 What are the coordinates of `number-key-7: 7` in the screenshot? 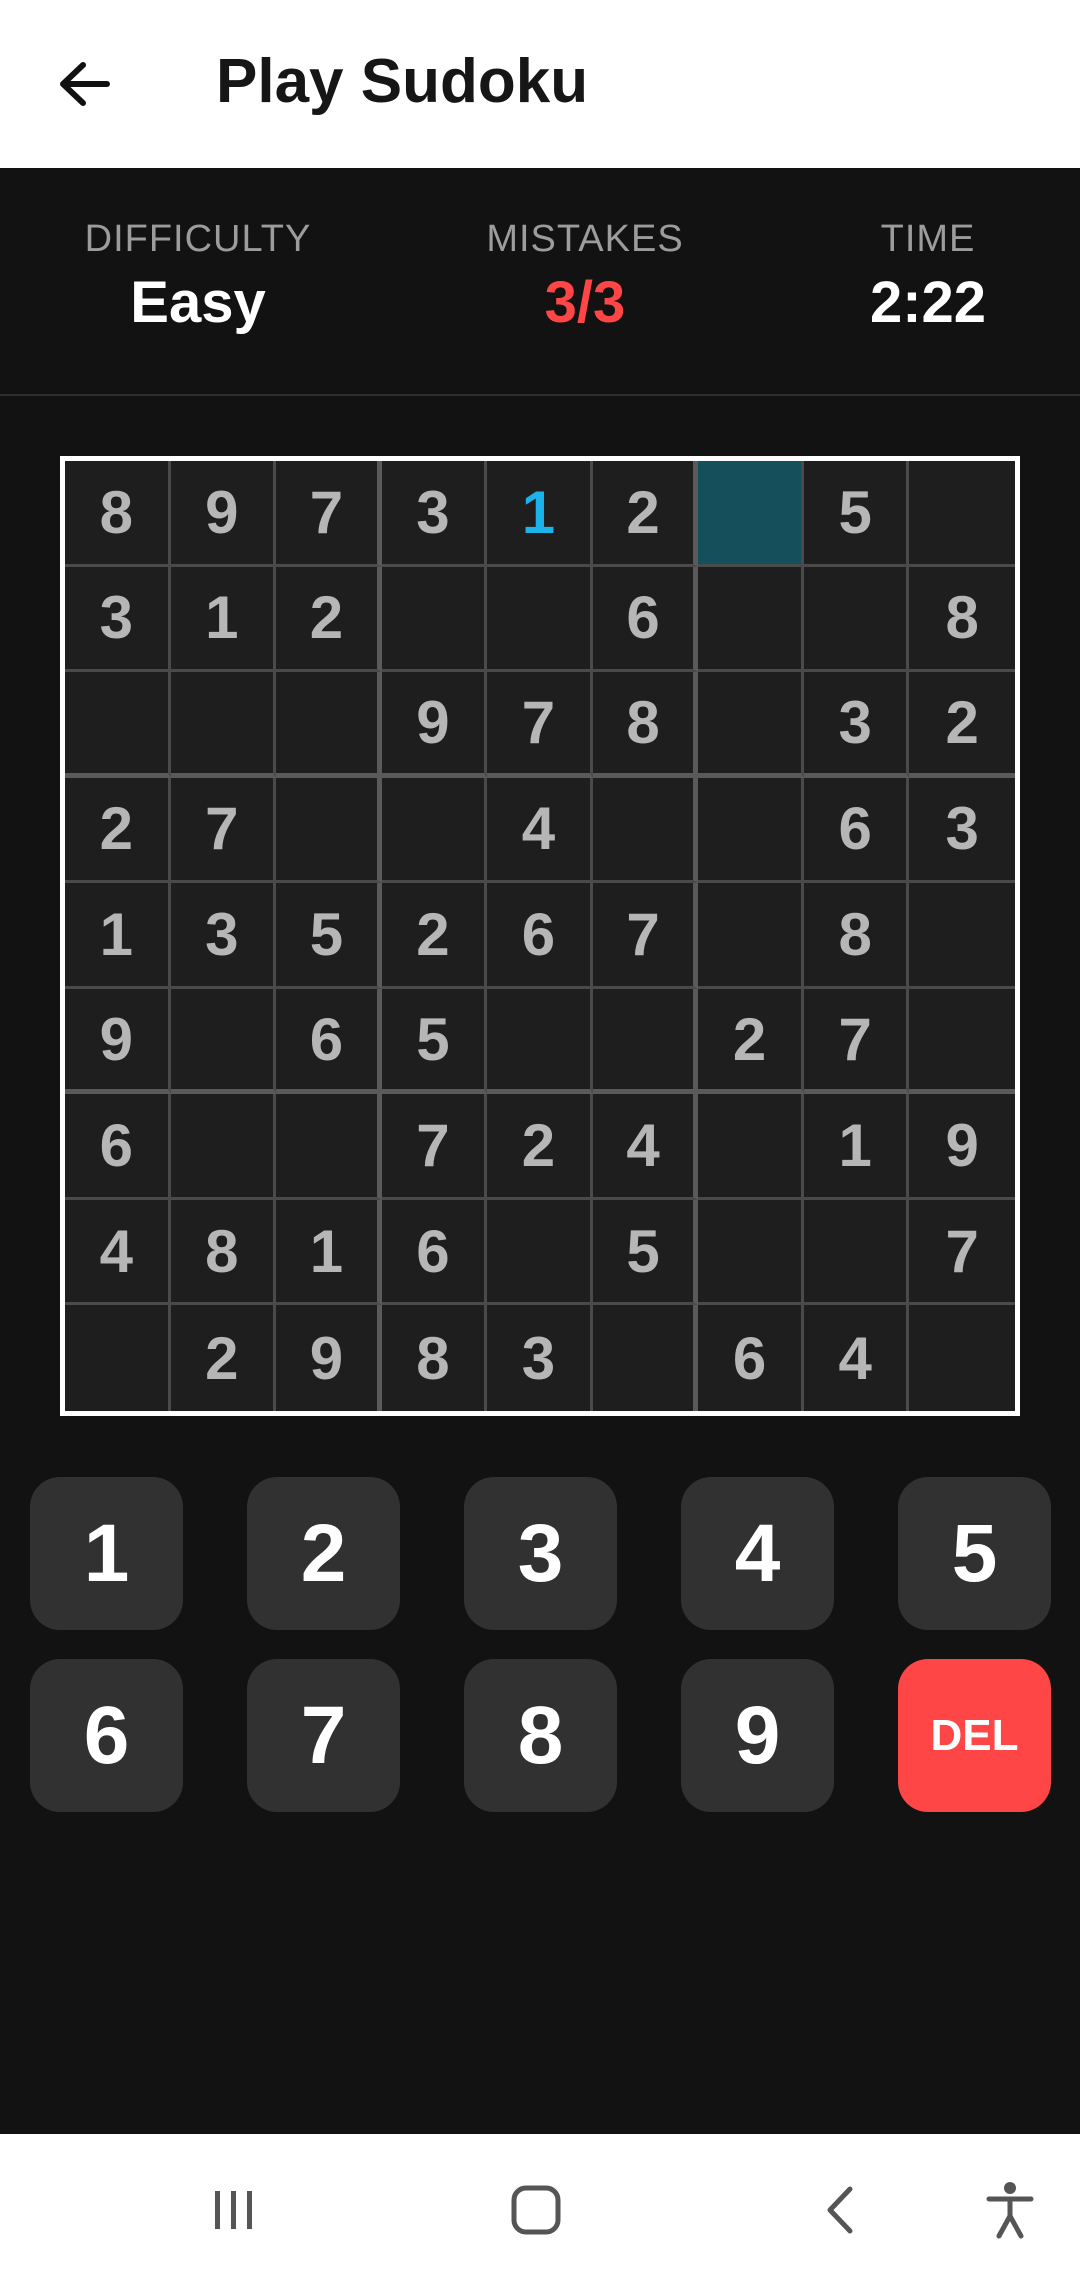 It's located at (323, 1735).